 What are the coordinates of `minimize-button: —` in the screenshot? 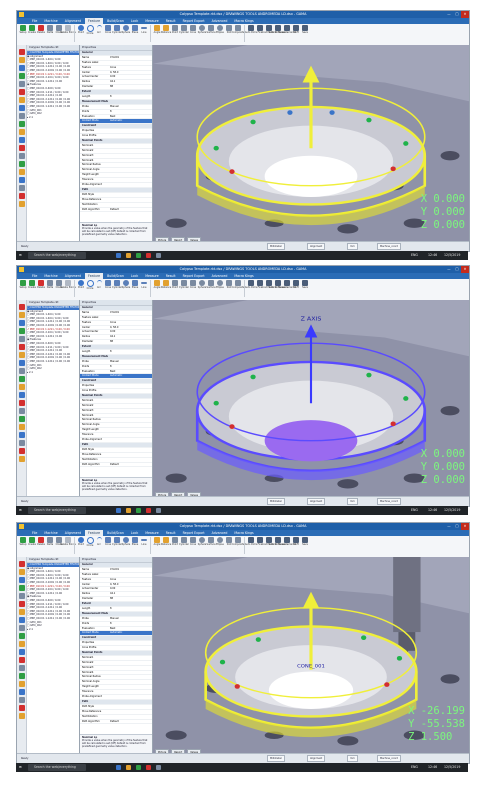 It's located at (449, 14).